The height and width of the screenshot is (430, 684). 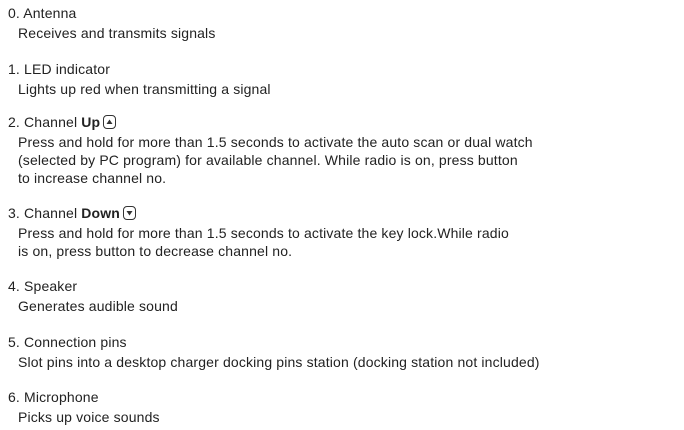 What do you see at coordinates (45, 213) in the screenshot?
I see `item-title-prefix: 3. Channel` at bounding box center [45, 213].